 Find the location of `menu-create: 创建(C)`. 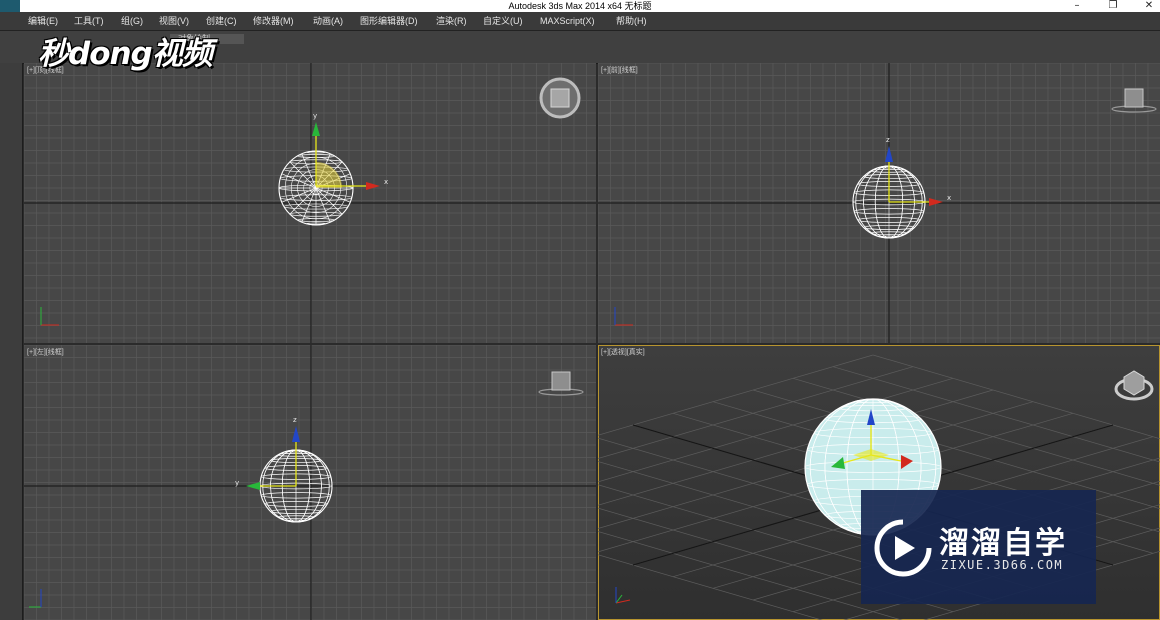

menu-create: 创建(C) is located at coordinates (221, 21).